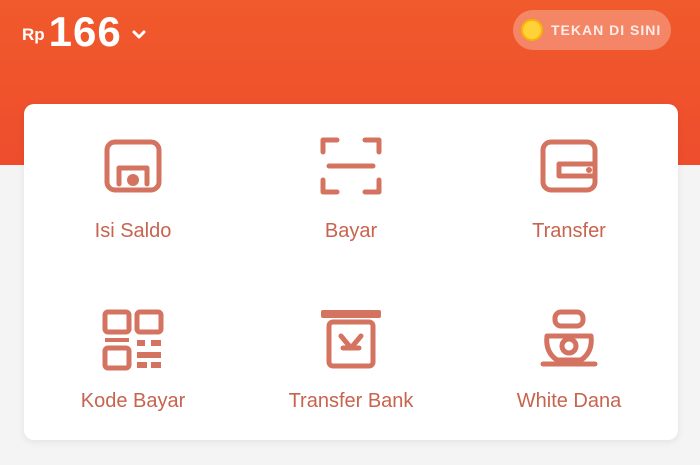 The height and width of the screenshot is (465, 700). I want to click on balance-amount: 166, so click(85, 31).